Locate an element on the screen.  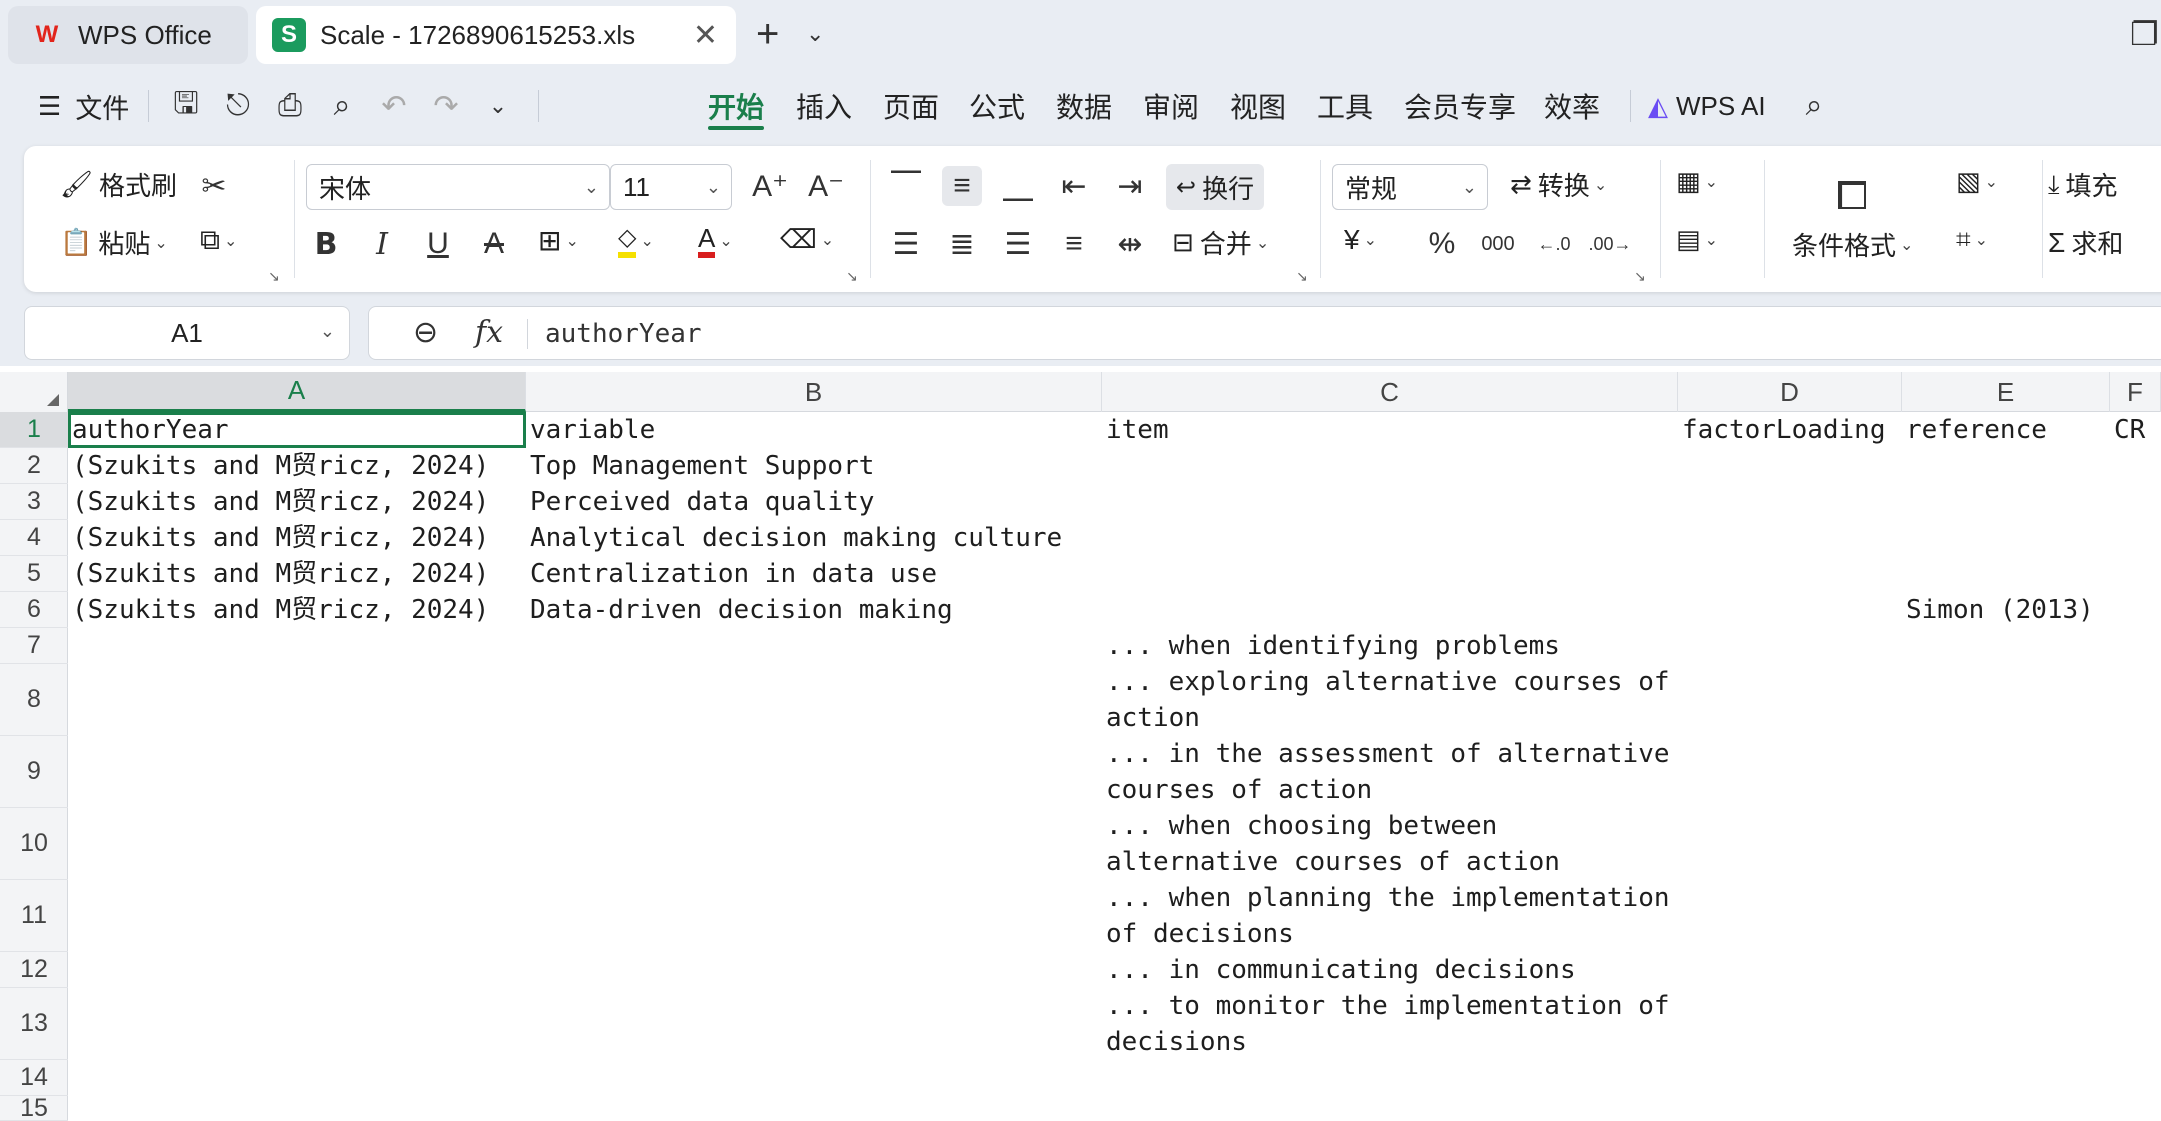
currency-button: ¥ ⌄ is located at coordinates (1360, 240).